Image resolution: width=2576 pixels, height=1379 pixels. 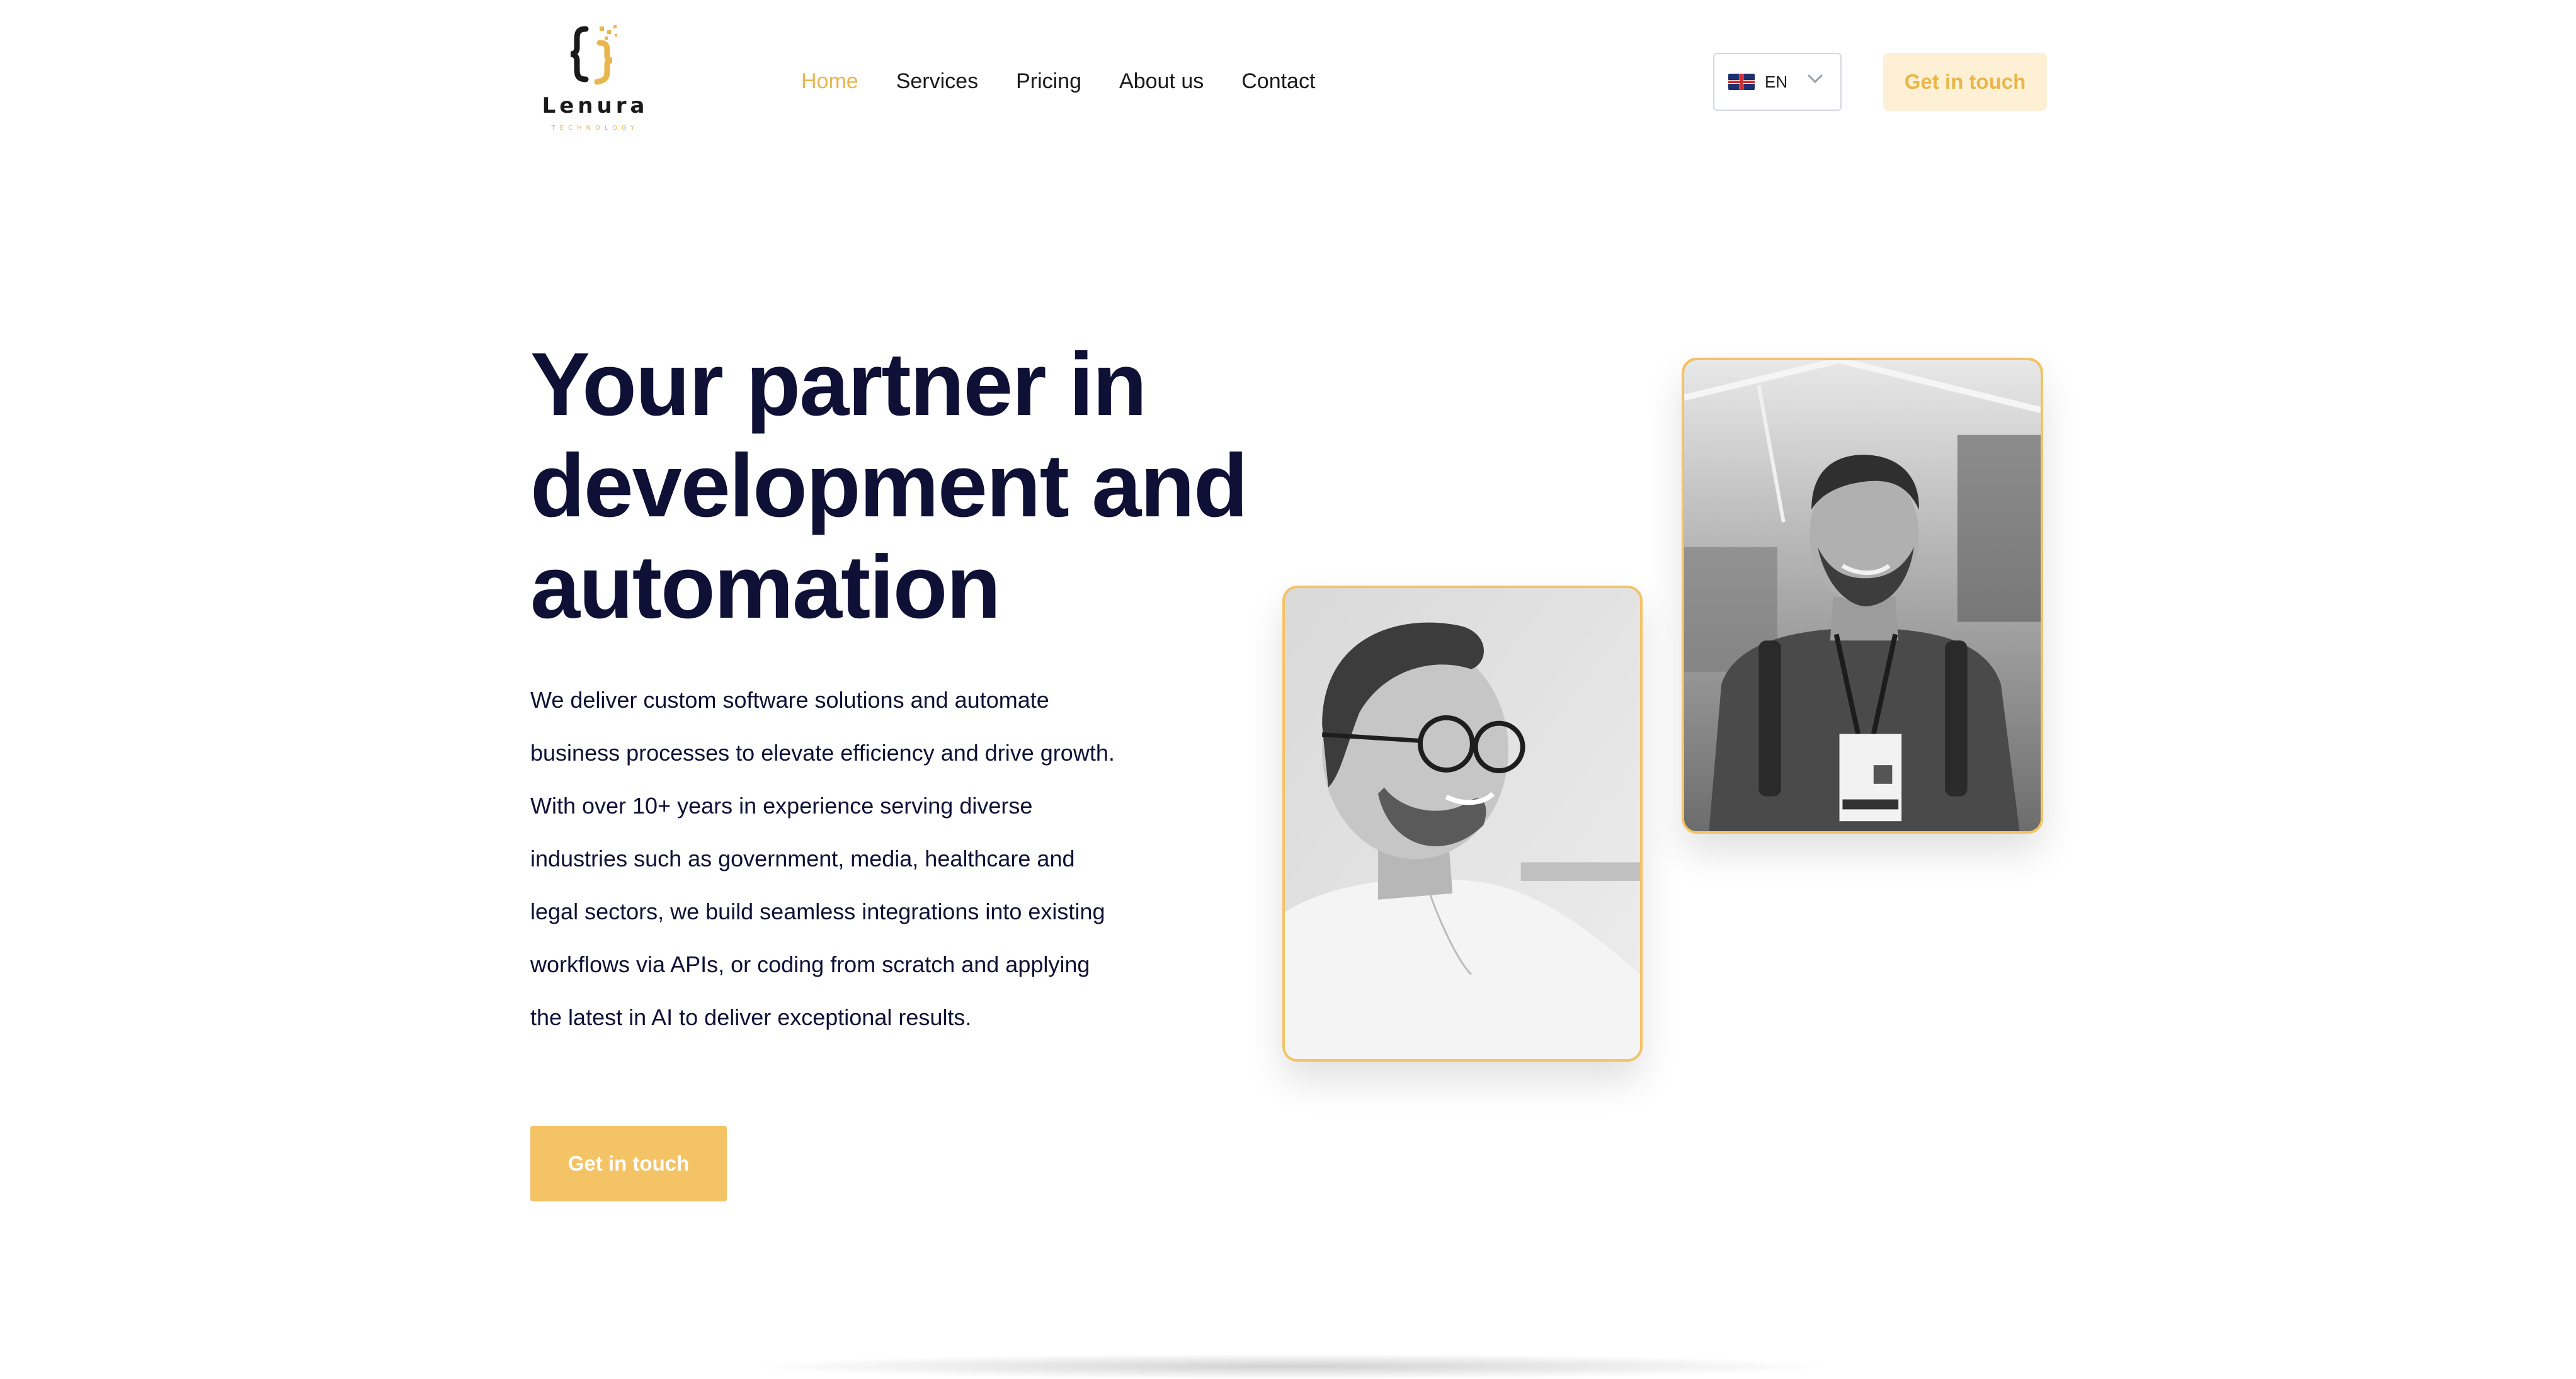 I want to click on hero-title-line: automation, so click(x=765, y=587).